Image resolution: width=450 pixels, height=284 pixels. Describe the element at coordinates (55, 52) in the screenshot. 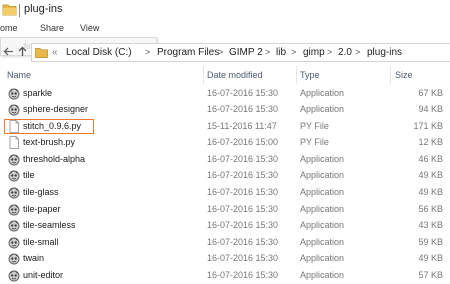

I see `overflow-chevron: «` at that location.